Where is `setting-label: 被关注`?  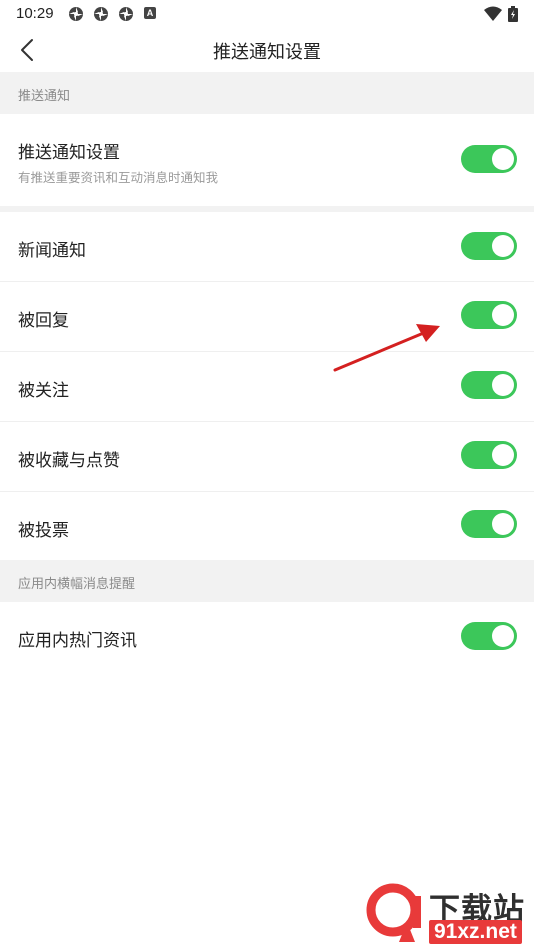
setting-label: 被关注 is located at coordinates (43, 390).